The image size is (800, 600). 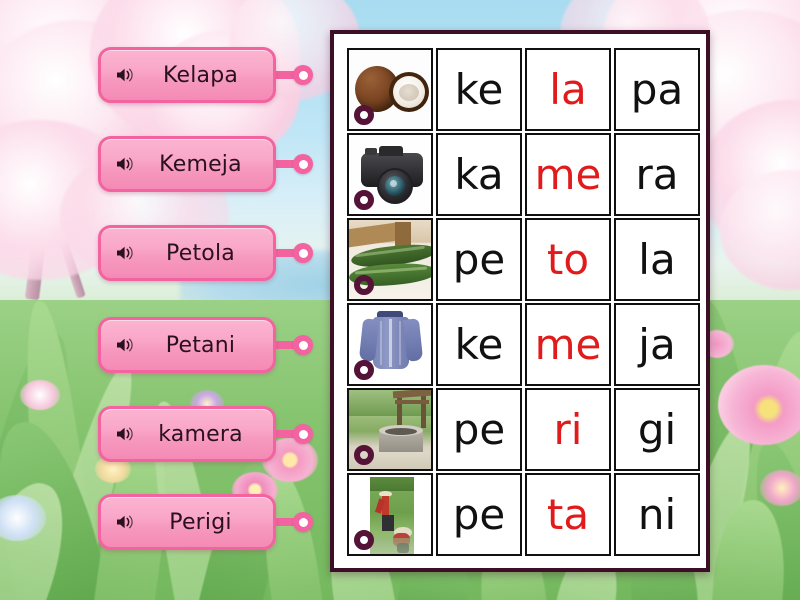 What do you see at coordinates (390, 429) in the screenshot?
I see `picture-cell-well` at bounding box center [390, 429].